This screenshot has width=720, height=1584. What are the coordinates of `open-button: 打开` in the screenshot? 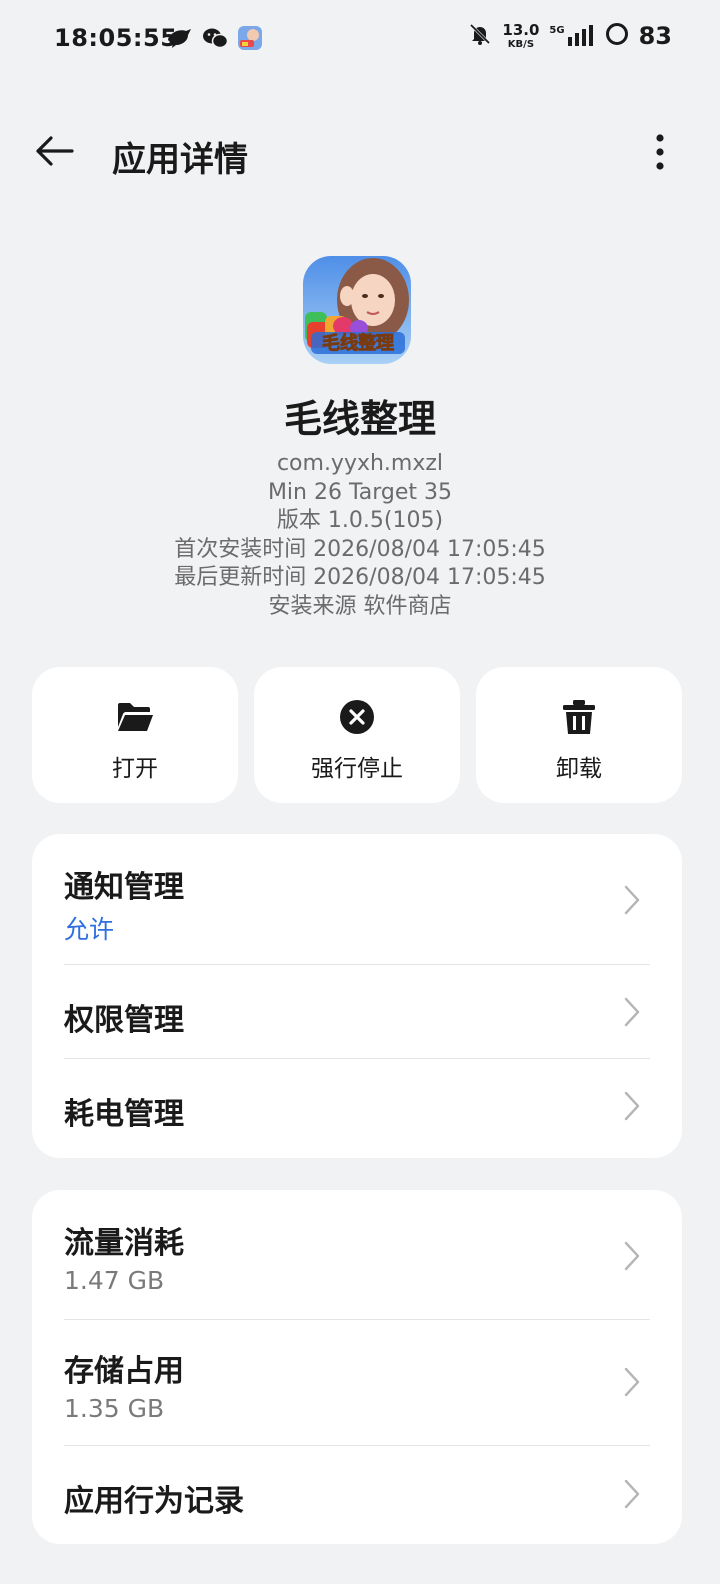 It's located at (135, 735).